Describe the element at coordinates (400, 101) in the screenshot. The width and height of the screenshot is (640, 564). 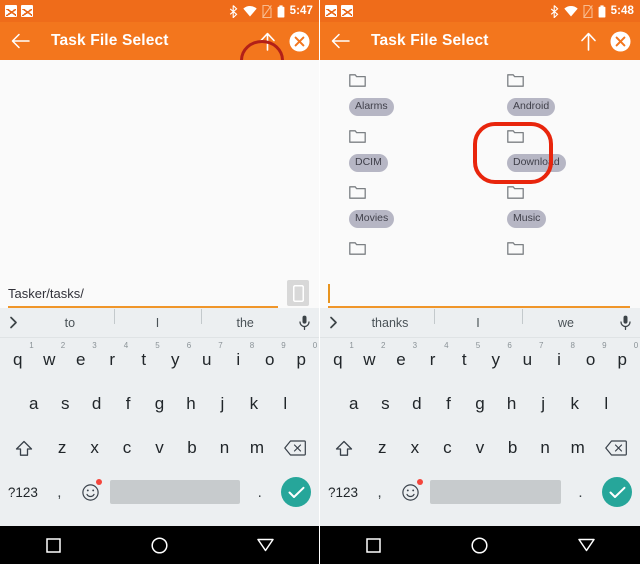
I see `folder-item-alarms: Alarms` at that location.